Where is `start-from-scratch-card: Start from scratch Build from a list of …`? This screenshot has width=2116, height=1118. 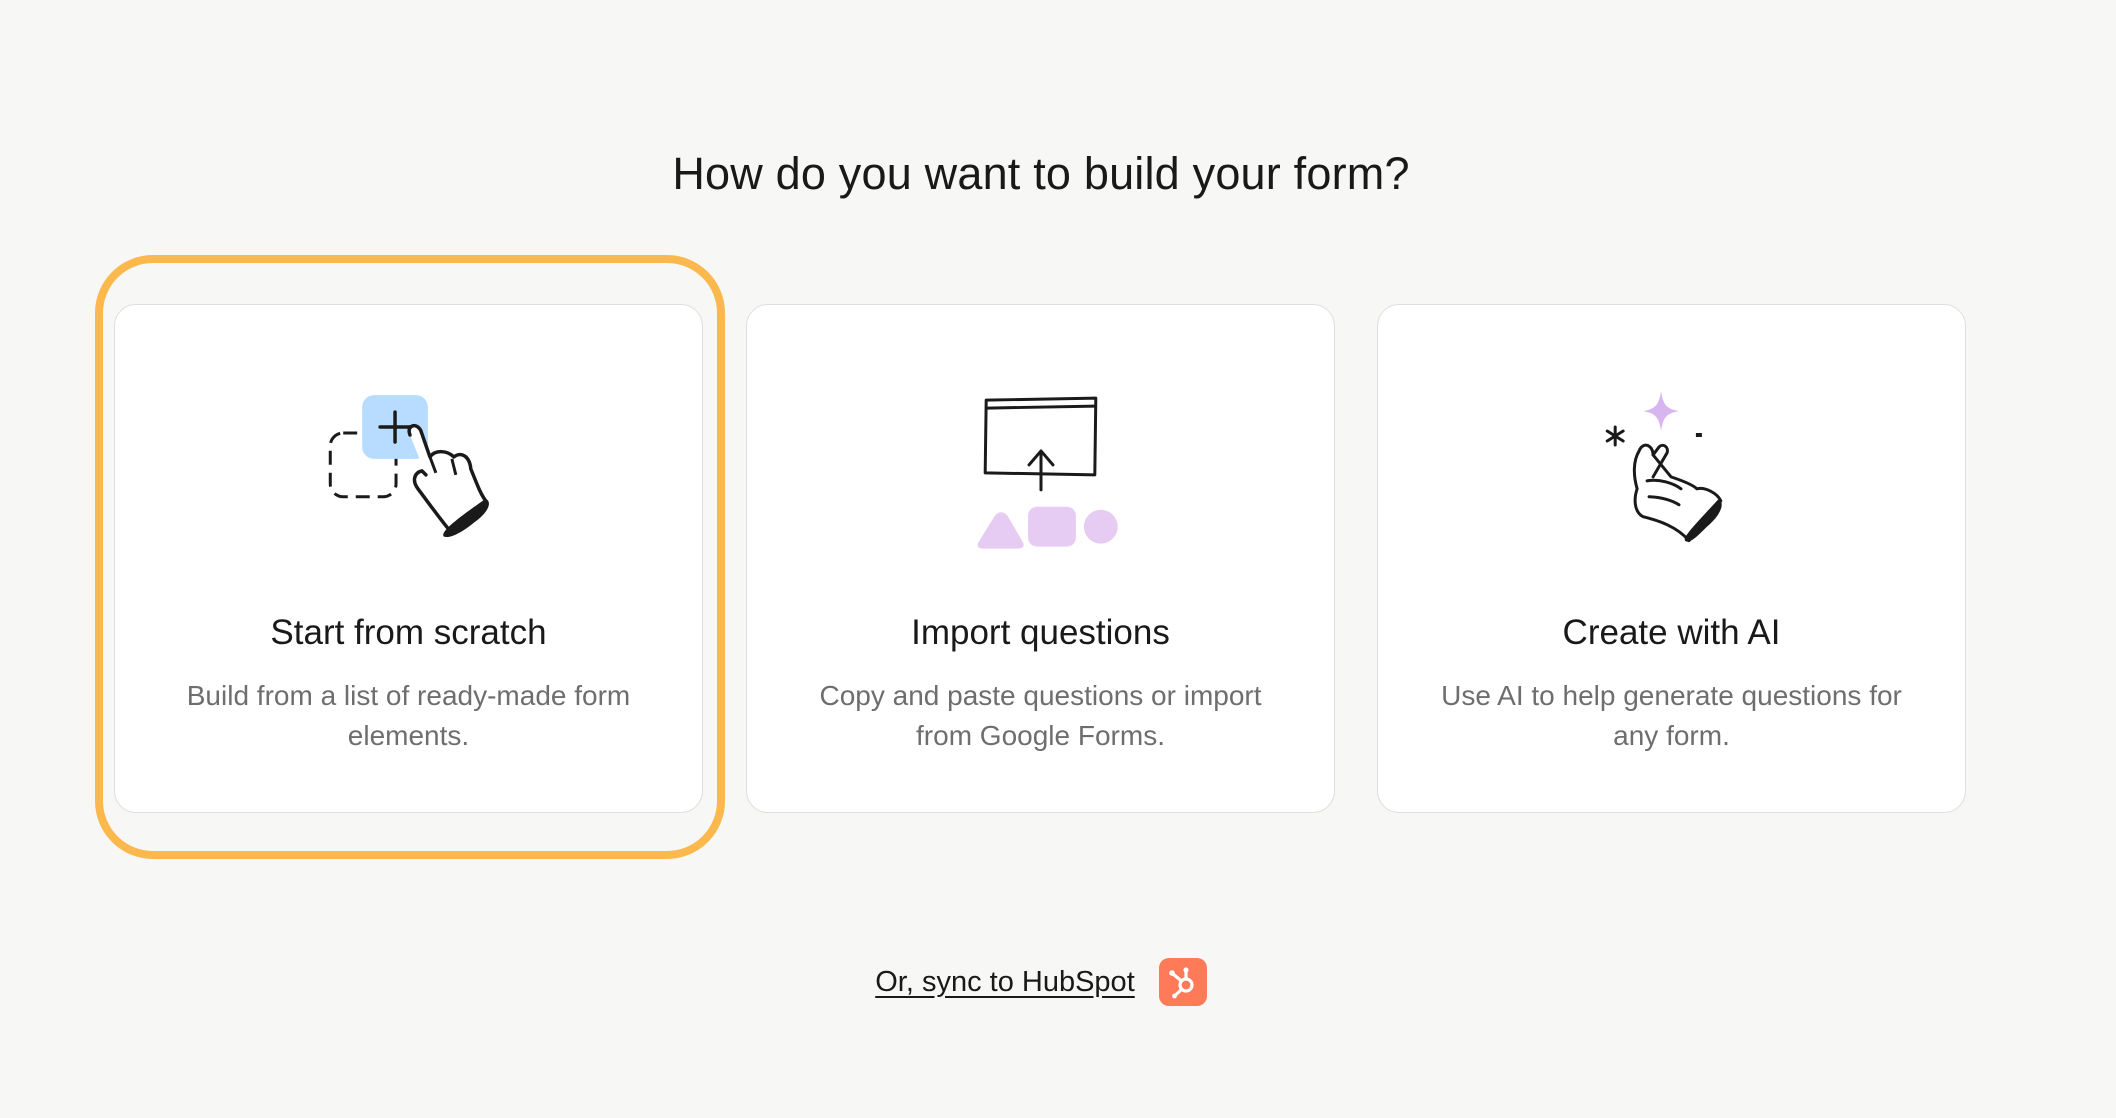 start-from-scratch-card: Start from scratch Build from a list of … is located at coordinates (408, 558).